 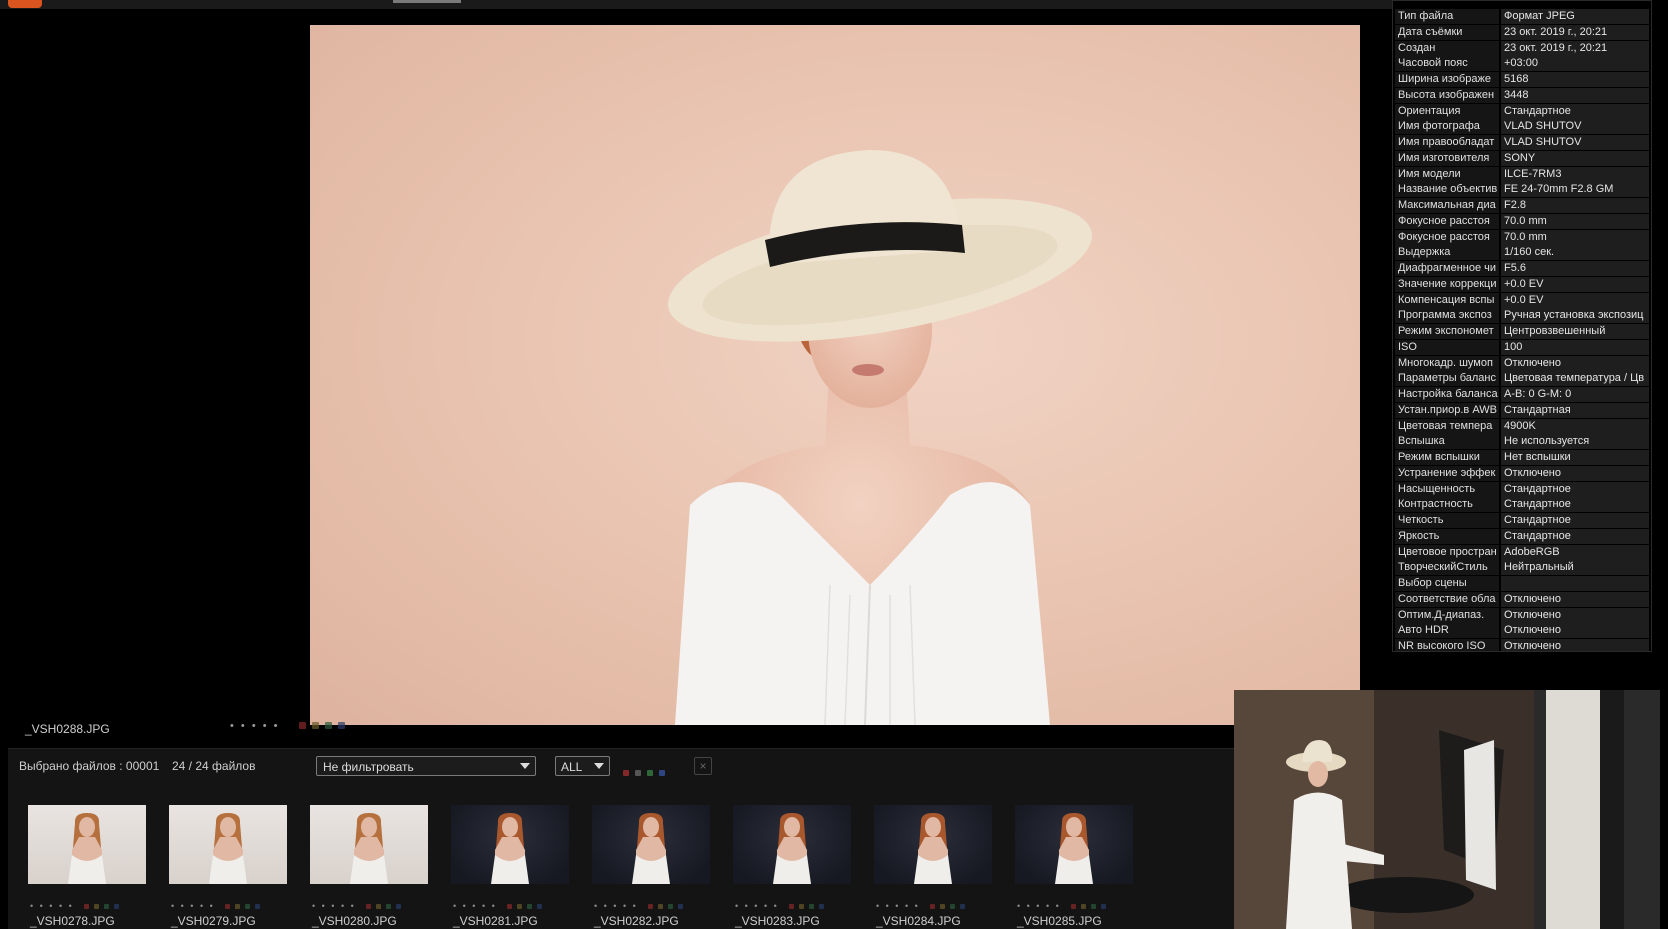 I want to click on thumbnail-item: • • • • • _VSH0283.JPG, so click(x=792, y=866).